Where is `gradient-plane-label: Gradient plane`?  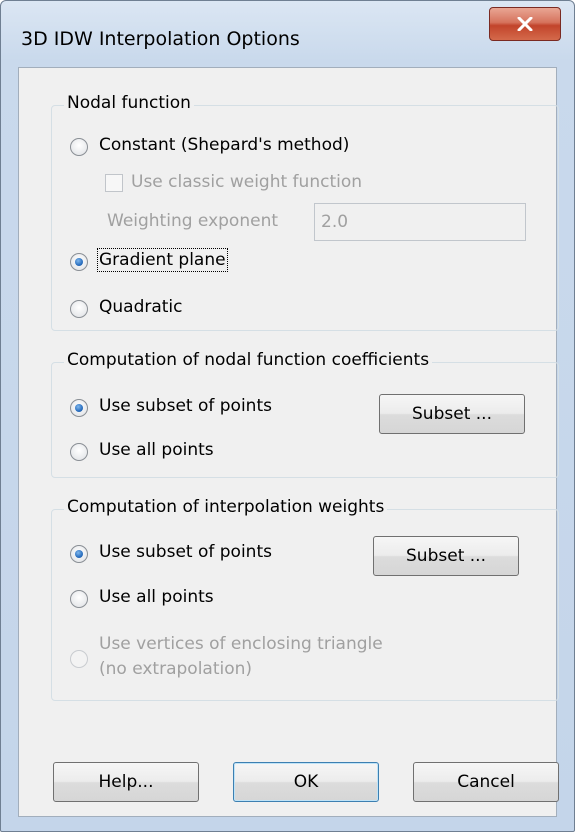
gradient-plane-label: Gradient plane is located at coordinates (162, 260).